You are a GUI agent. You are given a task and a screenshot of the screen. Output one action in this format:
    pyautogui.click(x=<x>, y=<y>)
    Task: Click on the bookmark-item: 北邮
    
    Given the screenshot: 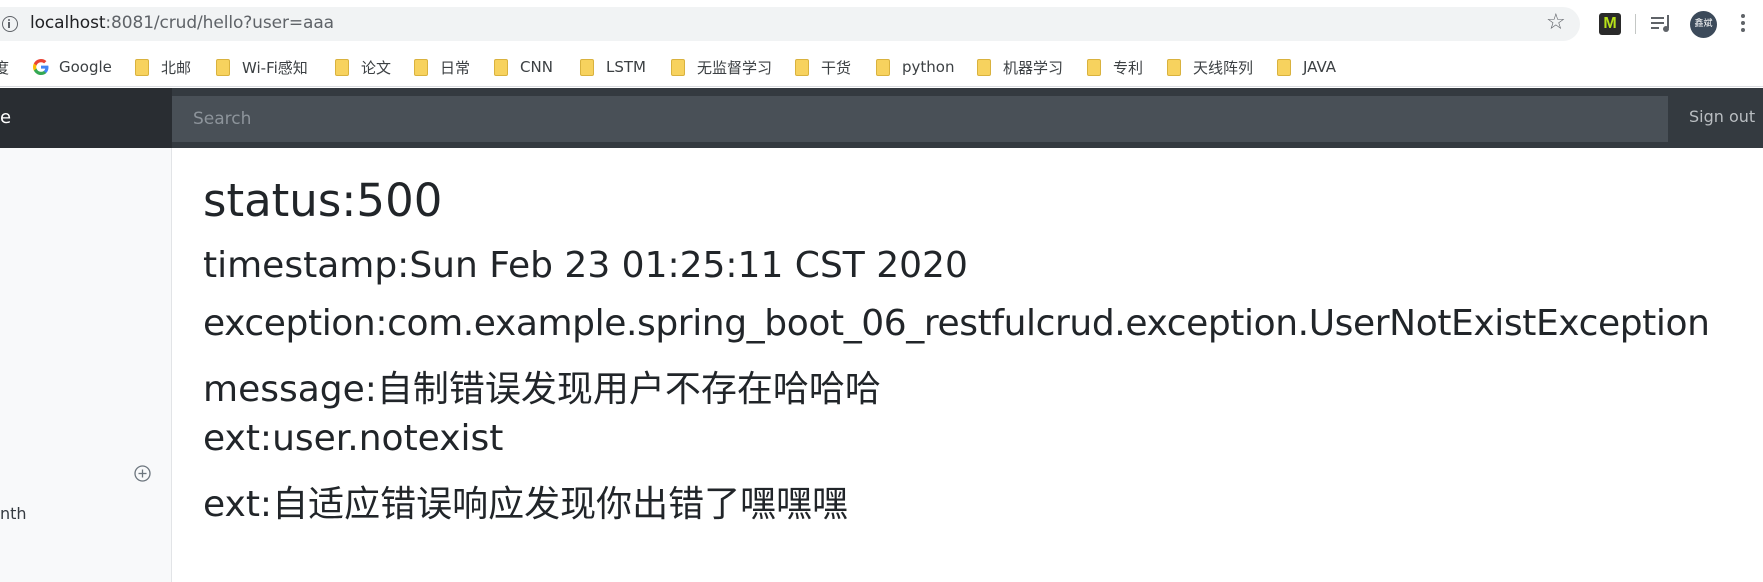 What is the action you would take?
    pyautogui.click(x=163, y=67)
    